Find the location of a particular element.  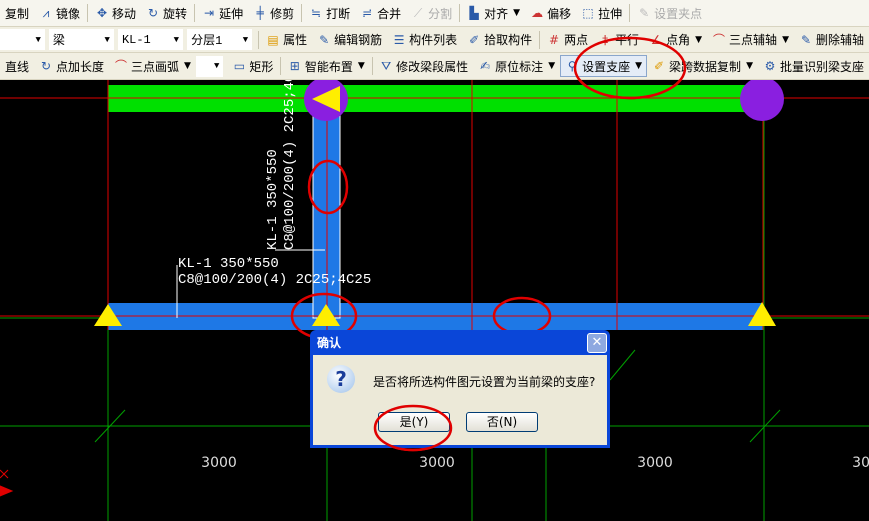

two-point-axis-button: # 两点 is located at coordinates (567, 40).